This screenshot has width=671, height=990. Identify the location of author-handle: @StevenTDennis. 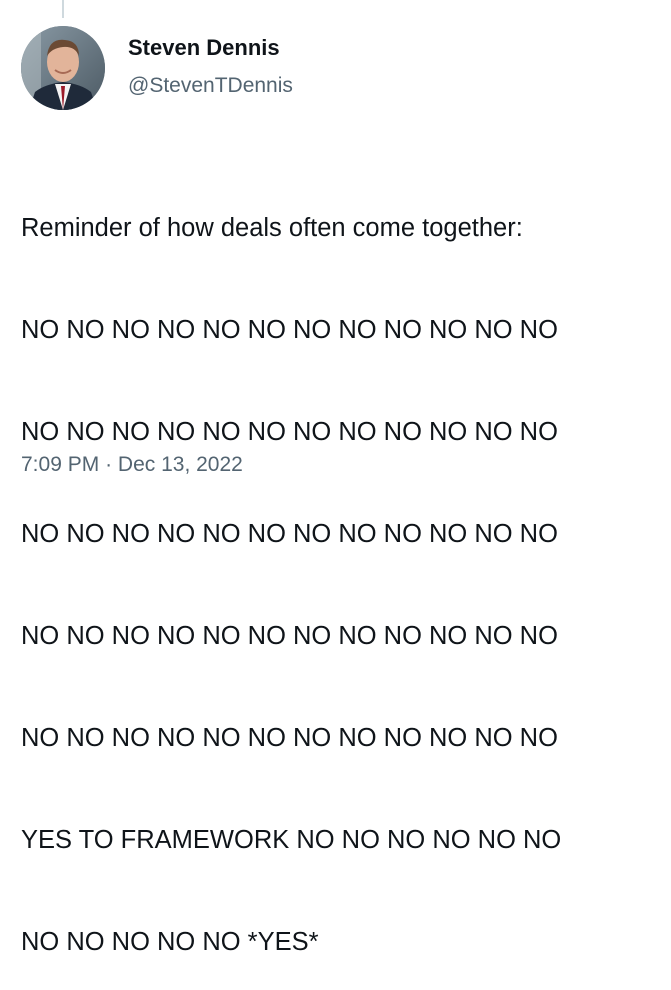
(210, 86).